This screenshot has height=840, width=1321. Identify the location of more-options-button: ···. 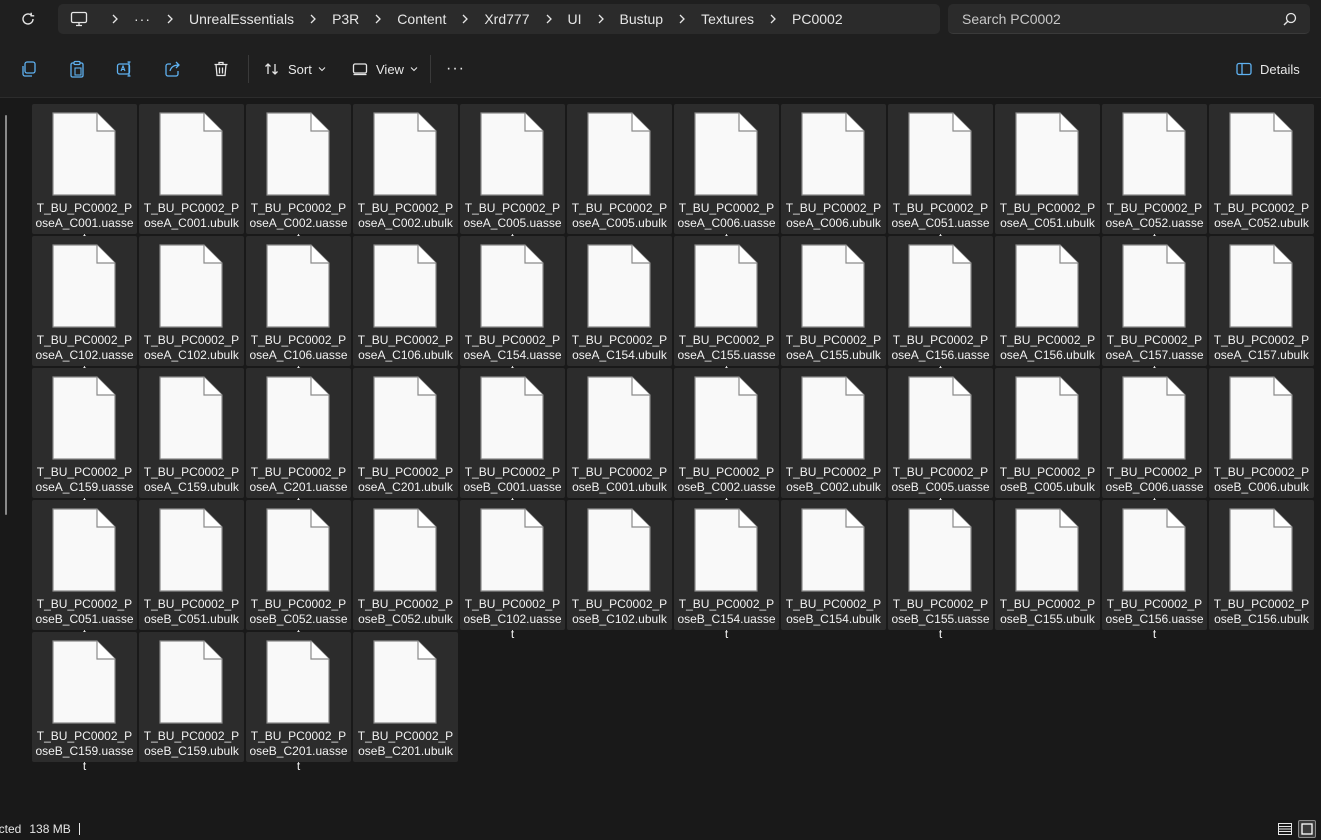
(455, 69).